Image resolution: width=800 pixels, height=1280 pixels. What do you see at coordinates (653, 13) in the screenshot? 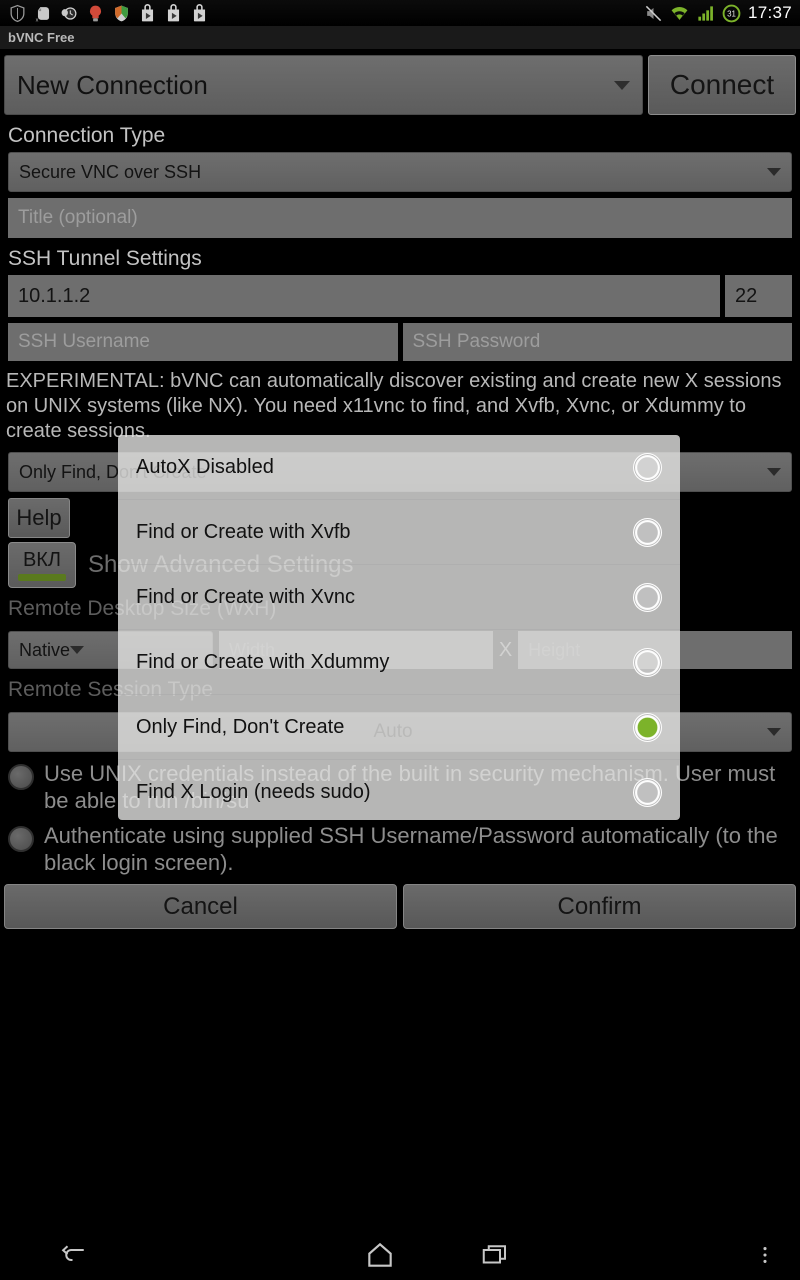
I see `mute-icon` at bounding box center [653, 13].